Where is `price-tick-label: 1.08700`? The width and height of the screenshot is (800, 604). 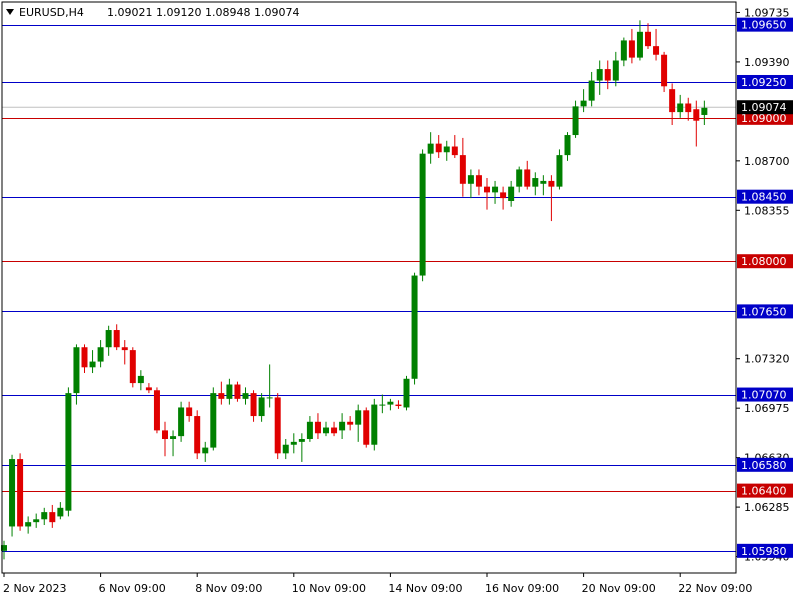 price-tick-label: 1.08700 is located at coordinates (767, 161).